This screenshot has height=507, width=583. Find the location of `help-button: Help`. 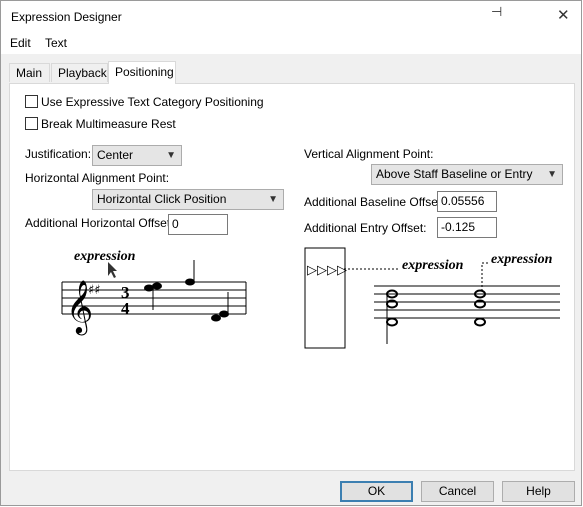

help-button: Help is located at coordinates (538, 491).